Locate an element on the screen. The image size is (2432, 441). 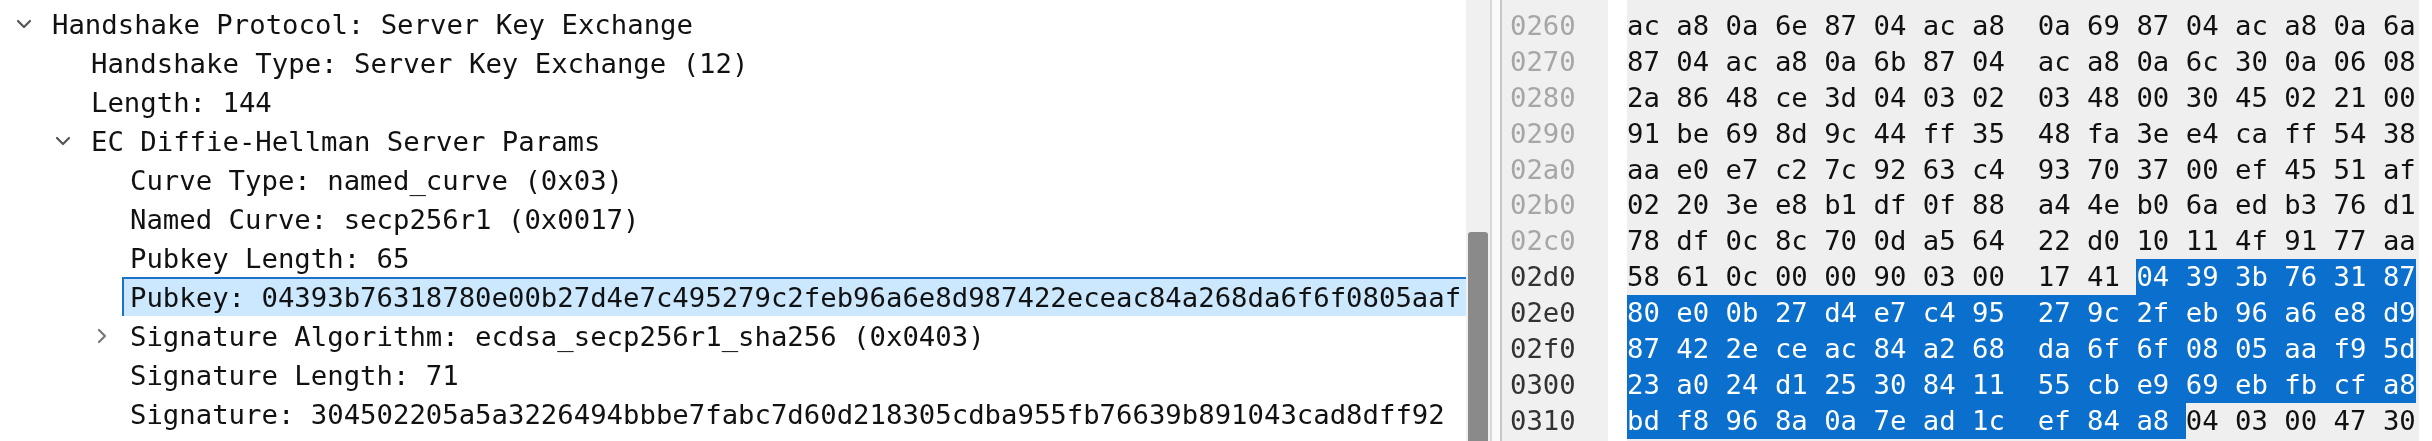
tree-item: Length: 144 is located at coordinates (774, 101).